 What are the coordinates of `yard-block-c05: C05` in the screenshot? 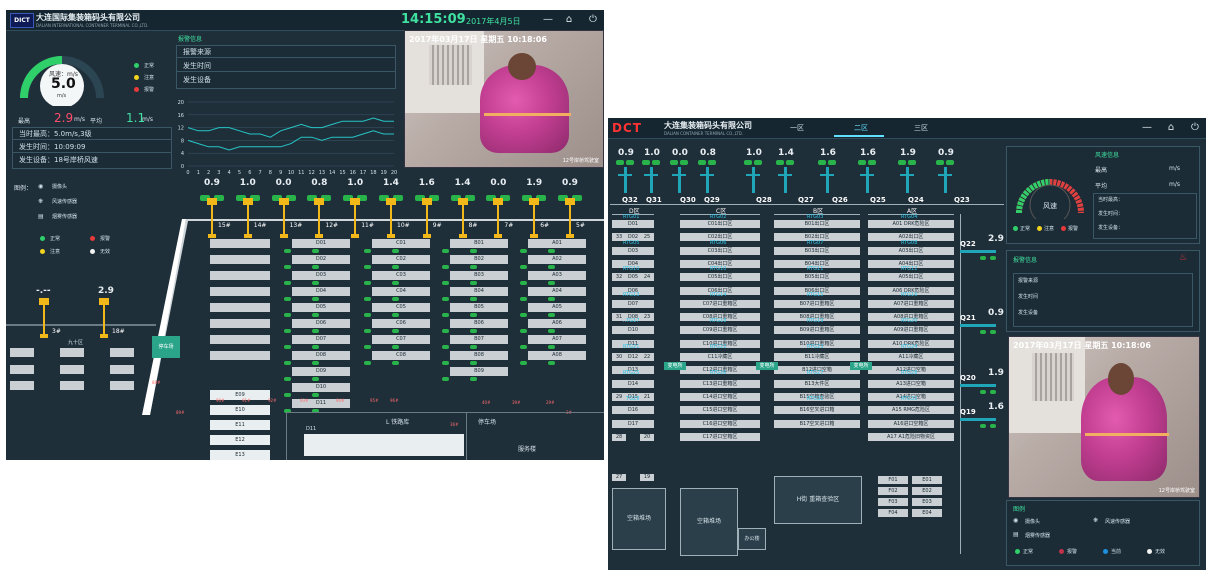 It's located at (401, 307).